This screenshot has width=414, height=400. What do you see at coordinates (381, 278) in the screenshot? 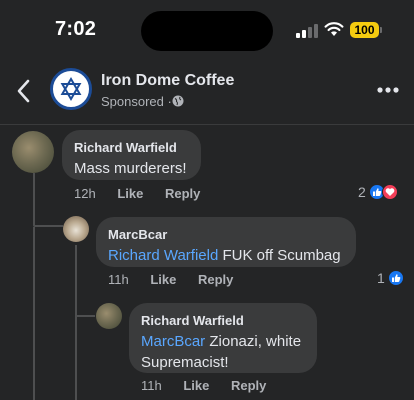
I see `reaction-count: 1` at bounding box center [381, 278].